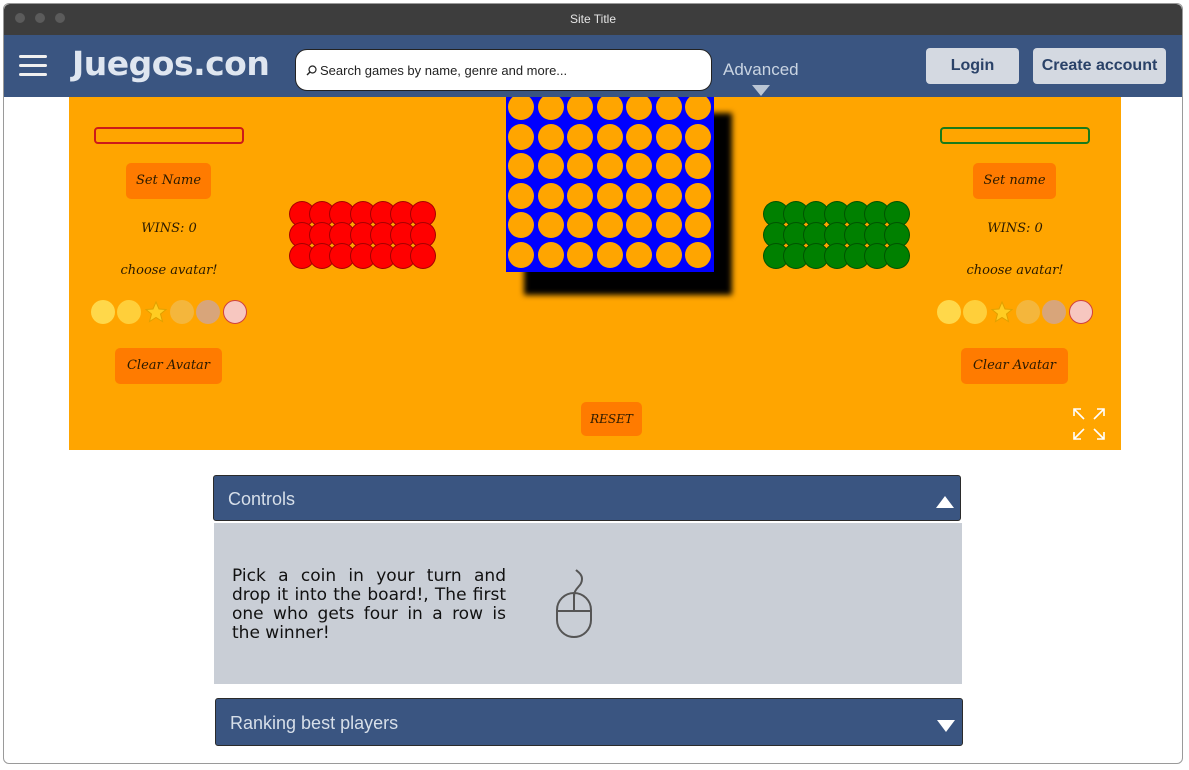  I want to click on expand-arrows-icon, so click(1089, 424).